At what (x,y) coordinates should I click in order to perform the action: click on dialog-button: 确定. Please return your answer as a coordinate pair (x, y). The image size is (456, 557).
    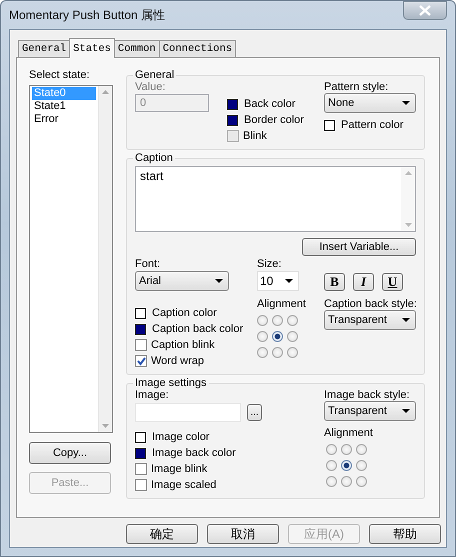
    Looking at the image, I should click on (162, 534).